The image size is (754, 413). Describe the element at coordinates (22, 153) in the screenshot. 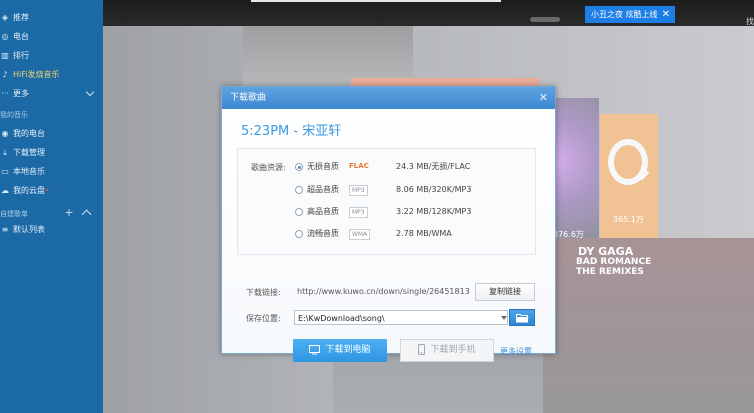

I see `sidebar-item-download-manager: ⤓ 下载管理` at that location.